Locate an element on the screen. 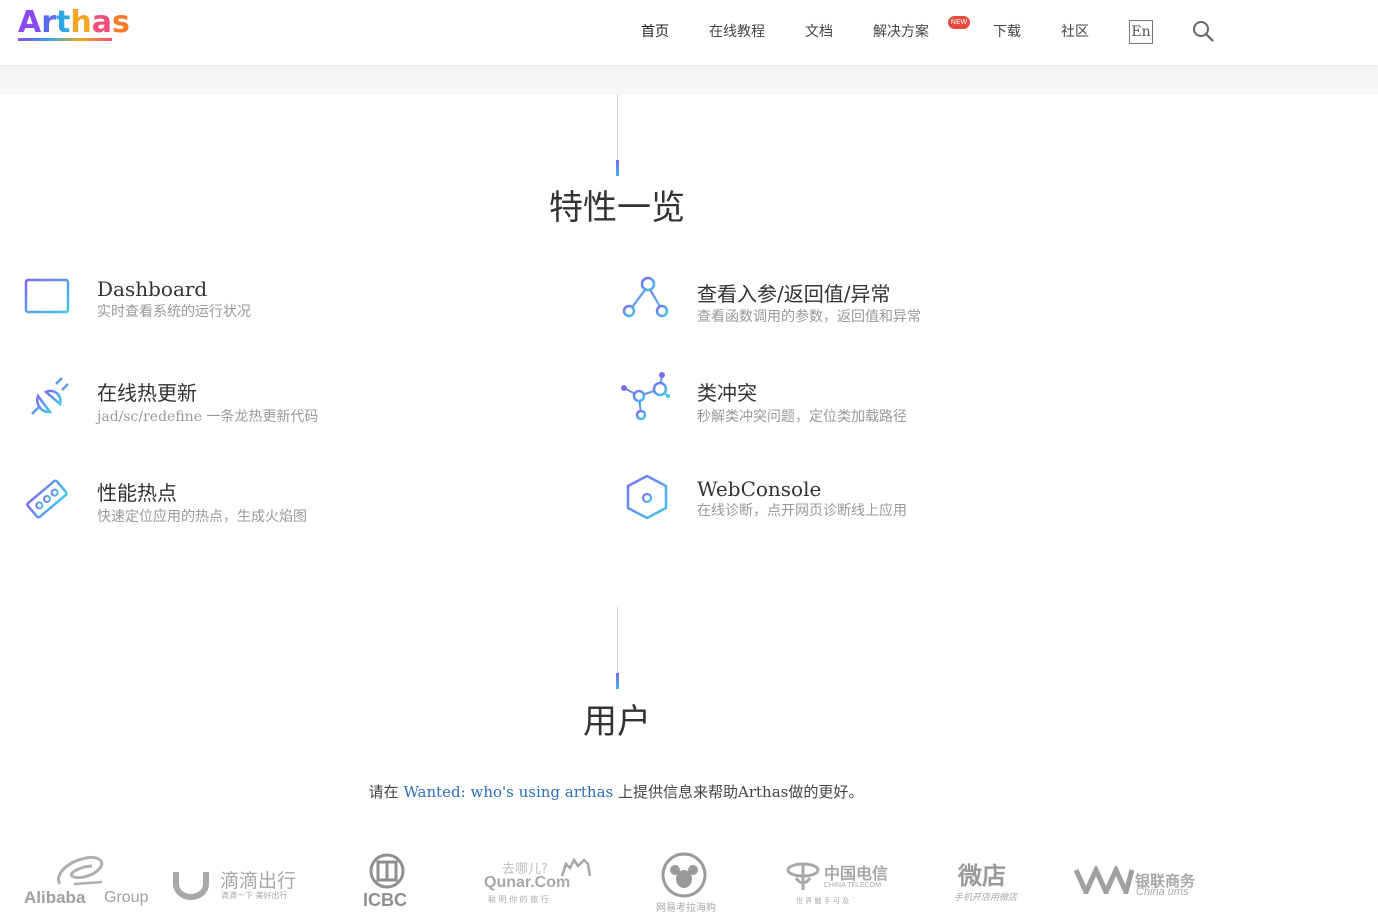  class-conflict-icon is located at coordinates (645, 396).